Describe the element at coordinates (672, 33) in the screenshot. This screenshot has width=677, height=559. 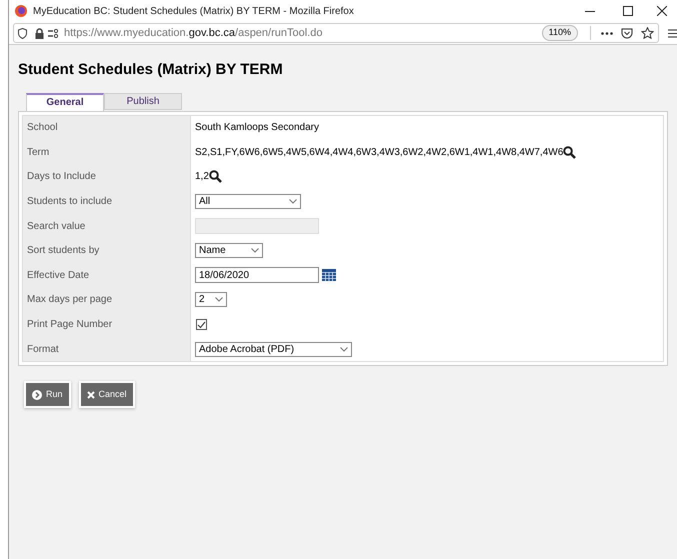
I see `menu-icon` at that location.